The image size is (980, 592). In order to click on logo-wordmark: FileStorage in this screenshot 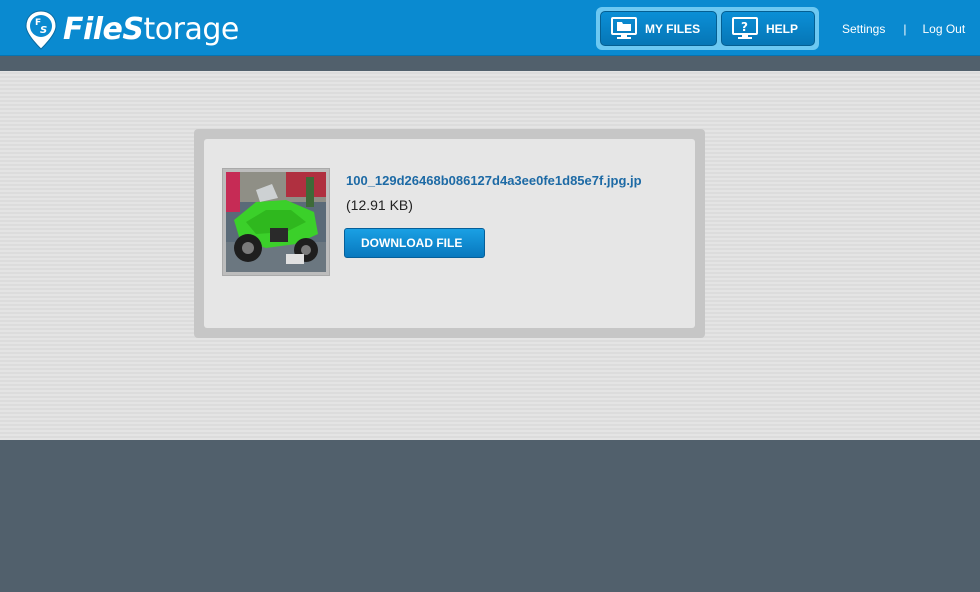, I will do `click(151, 29)`.